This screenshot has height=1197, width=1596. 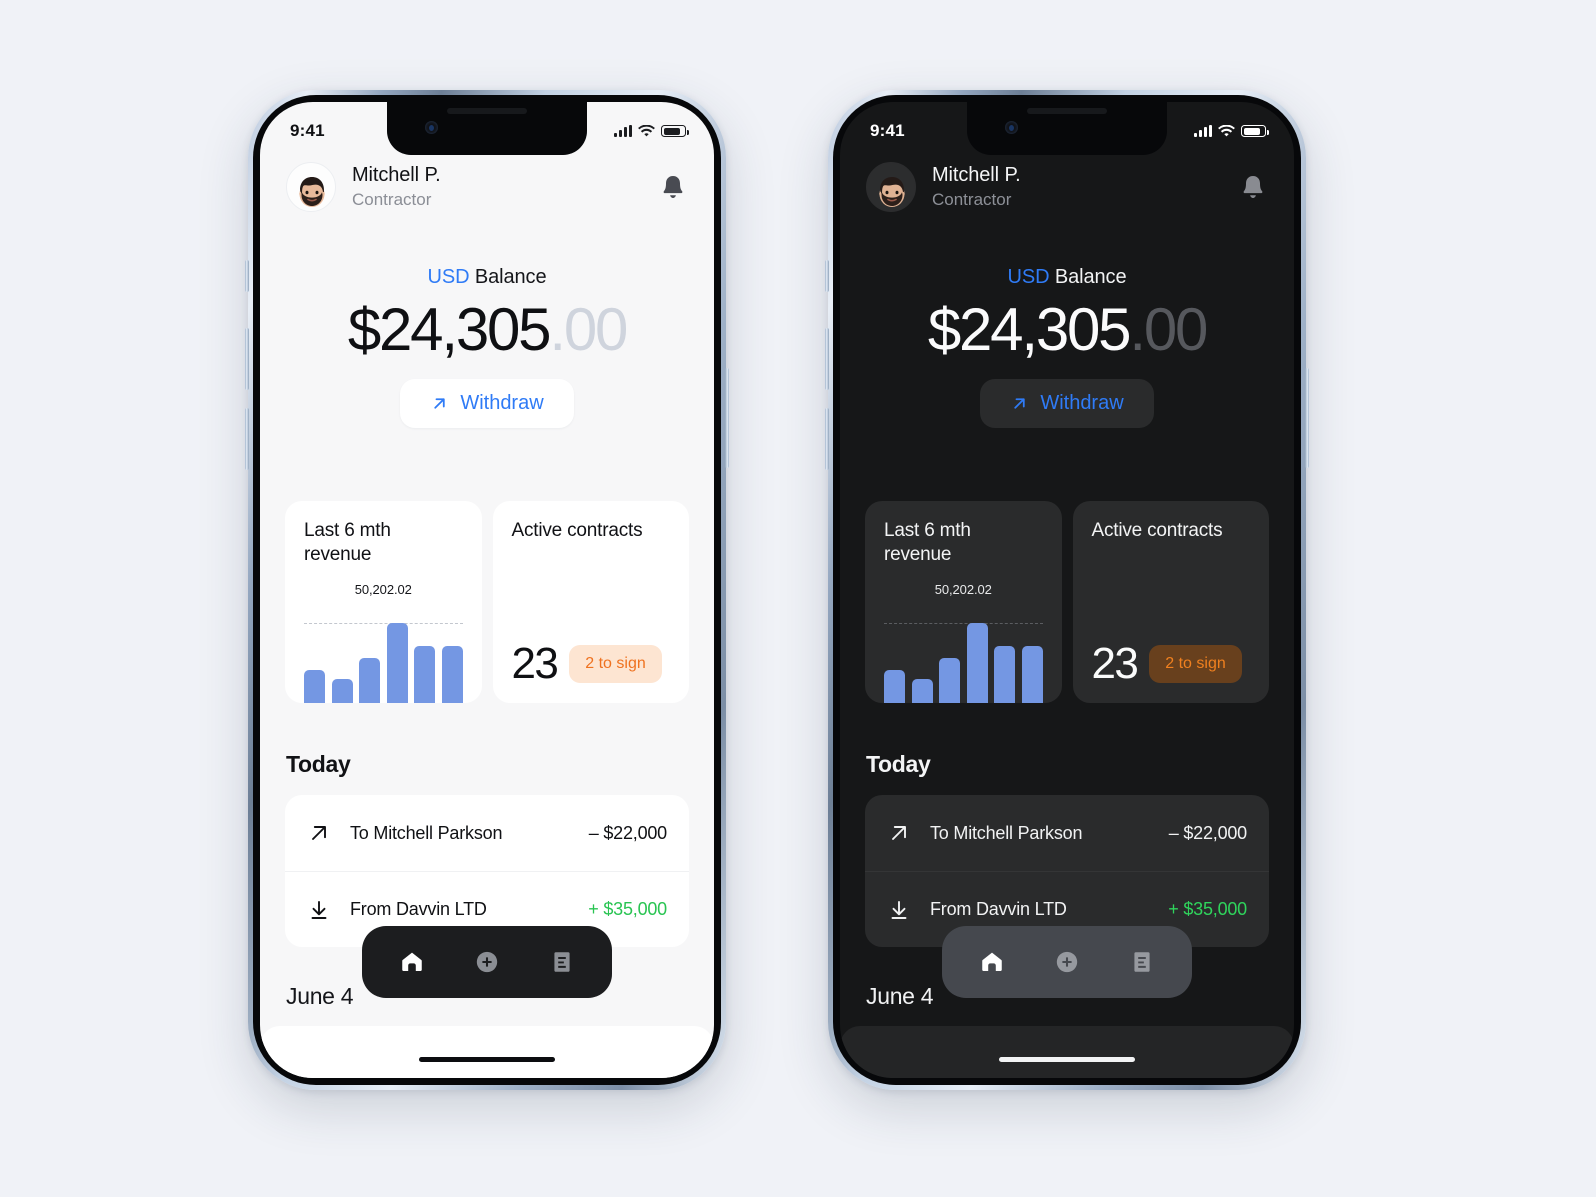 What do you see at coordinates (675, 131) in the screenshot?
I see `battery-icon` at bounding box center [675, 131].